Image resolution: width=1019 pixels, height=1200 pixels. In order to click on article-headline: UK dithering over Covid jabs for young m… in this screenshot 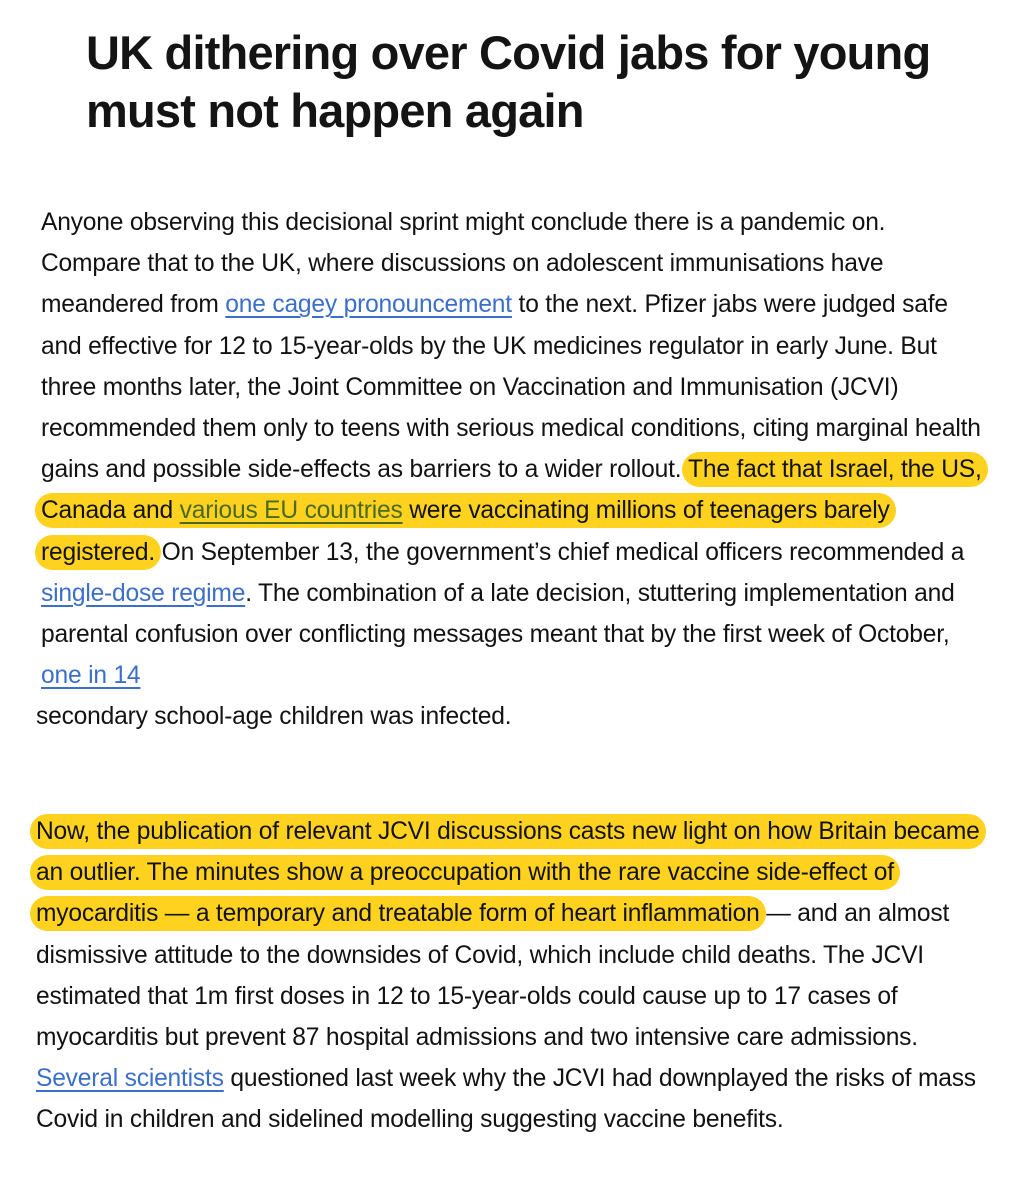, I will do `click(508, 81)`.